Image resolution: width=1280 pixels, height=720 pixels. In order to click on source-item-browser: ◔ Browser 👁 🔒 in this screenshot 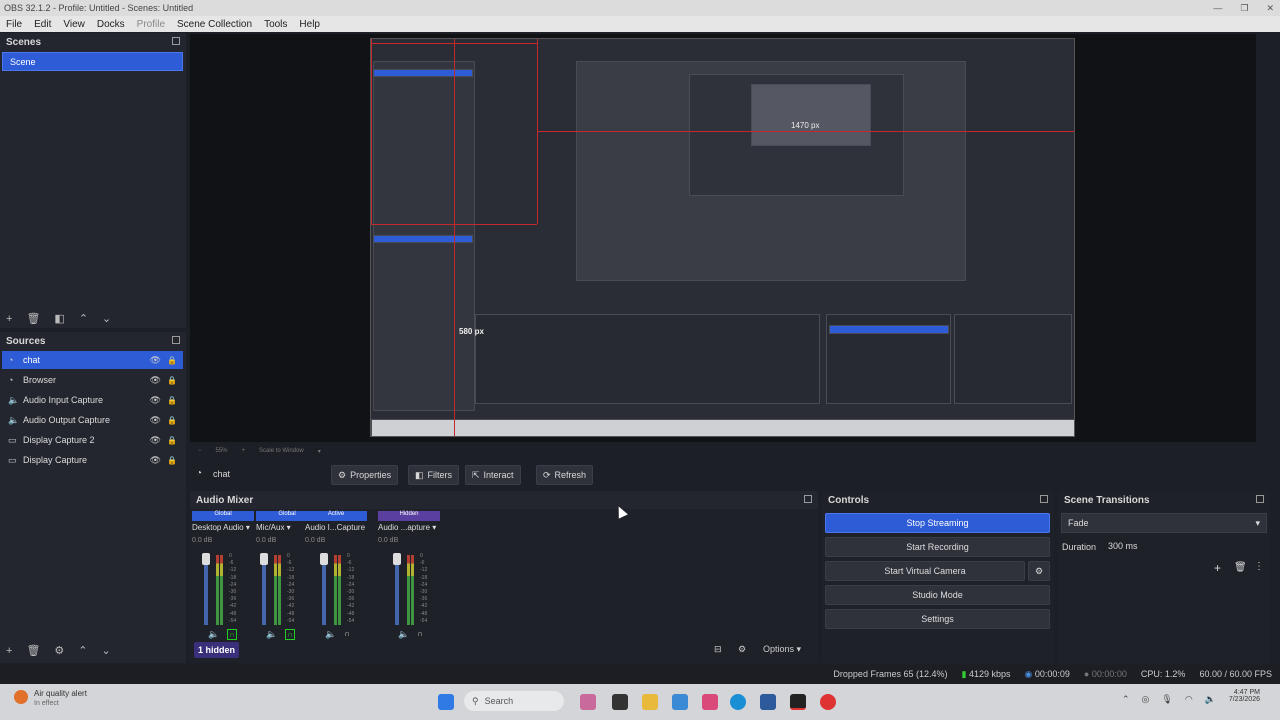, I will do `click(92, 380)`.